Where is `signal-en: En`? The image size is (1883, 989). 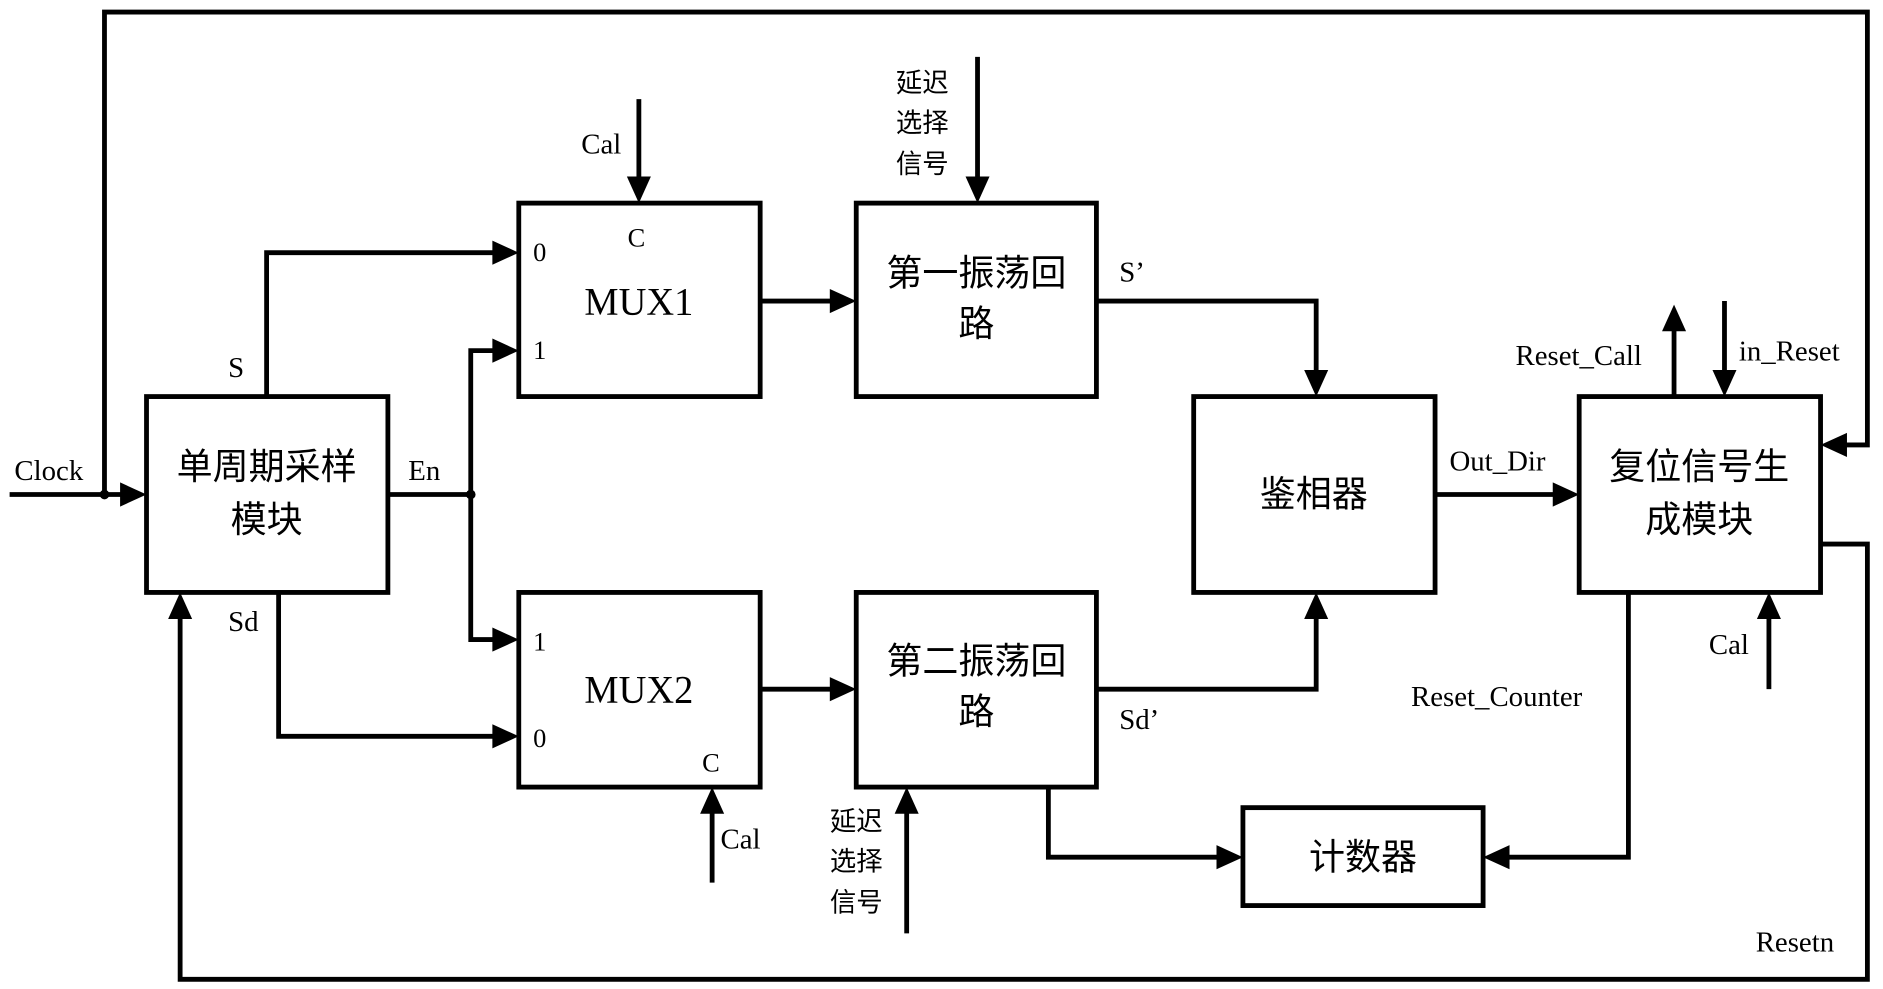 signal-en: En is located at coordinates (424, 471).